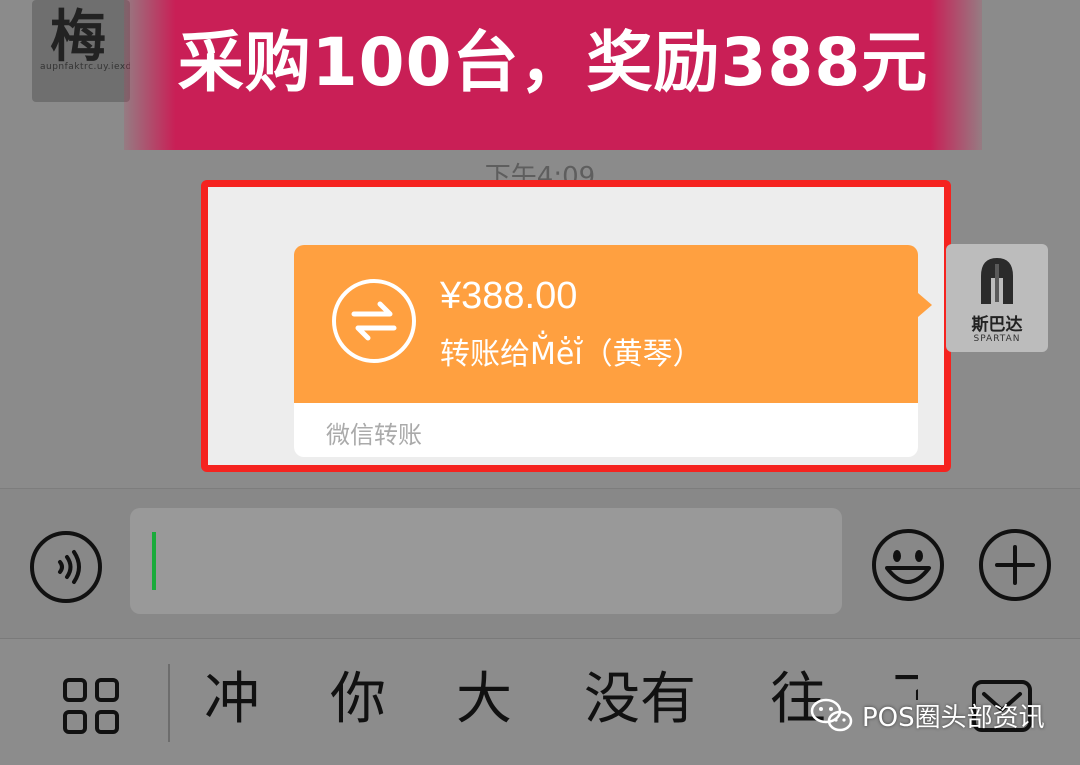 This screenshot has width=1080, height=765. I want to click on emoji-icon, so click(908, 565).